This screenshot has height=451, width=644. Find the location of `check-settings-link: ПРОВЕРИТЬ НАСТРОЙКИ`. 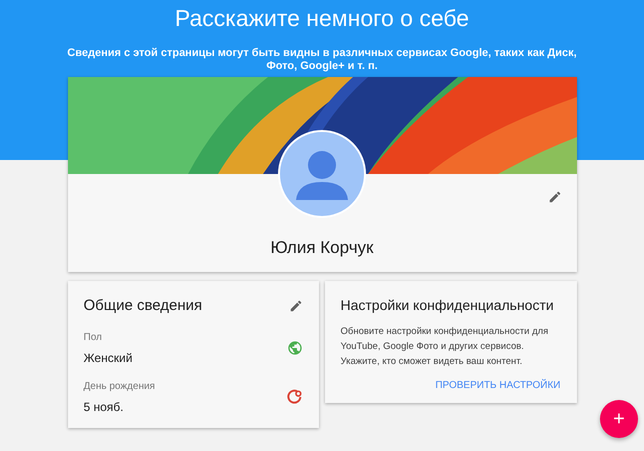

check-settings-link: ПРОВЕРИТЬ НАСТРОЙКИ is located at coordinates (497, 385).